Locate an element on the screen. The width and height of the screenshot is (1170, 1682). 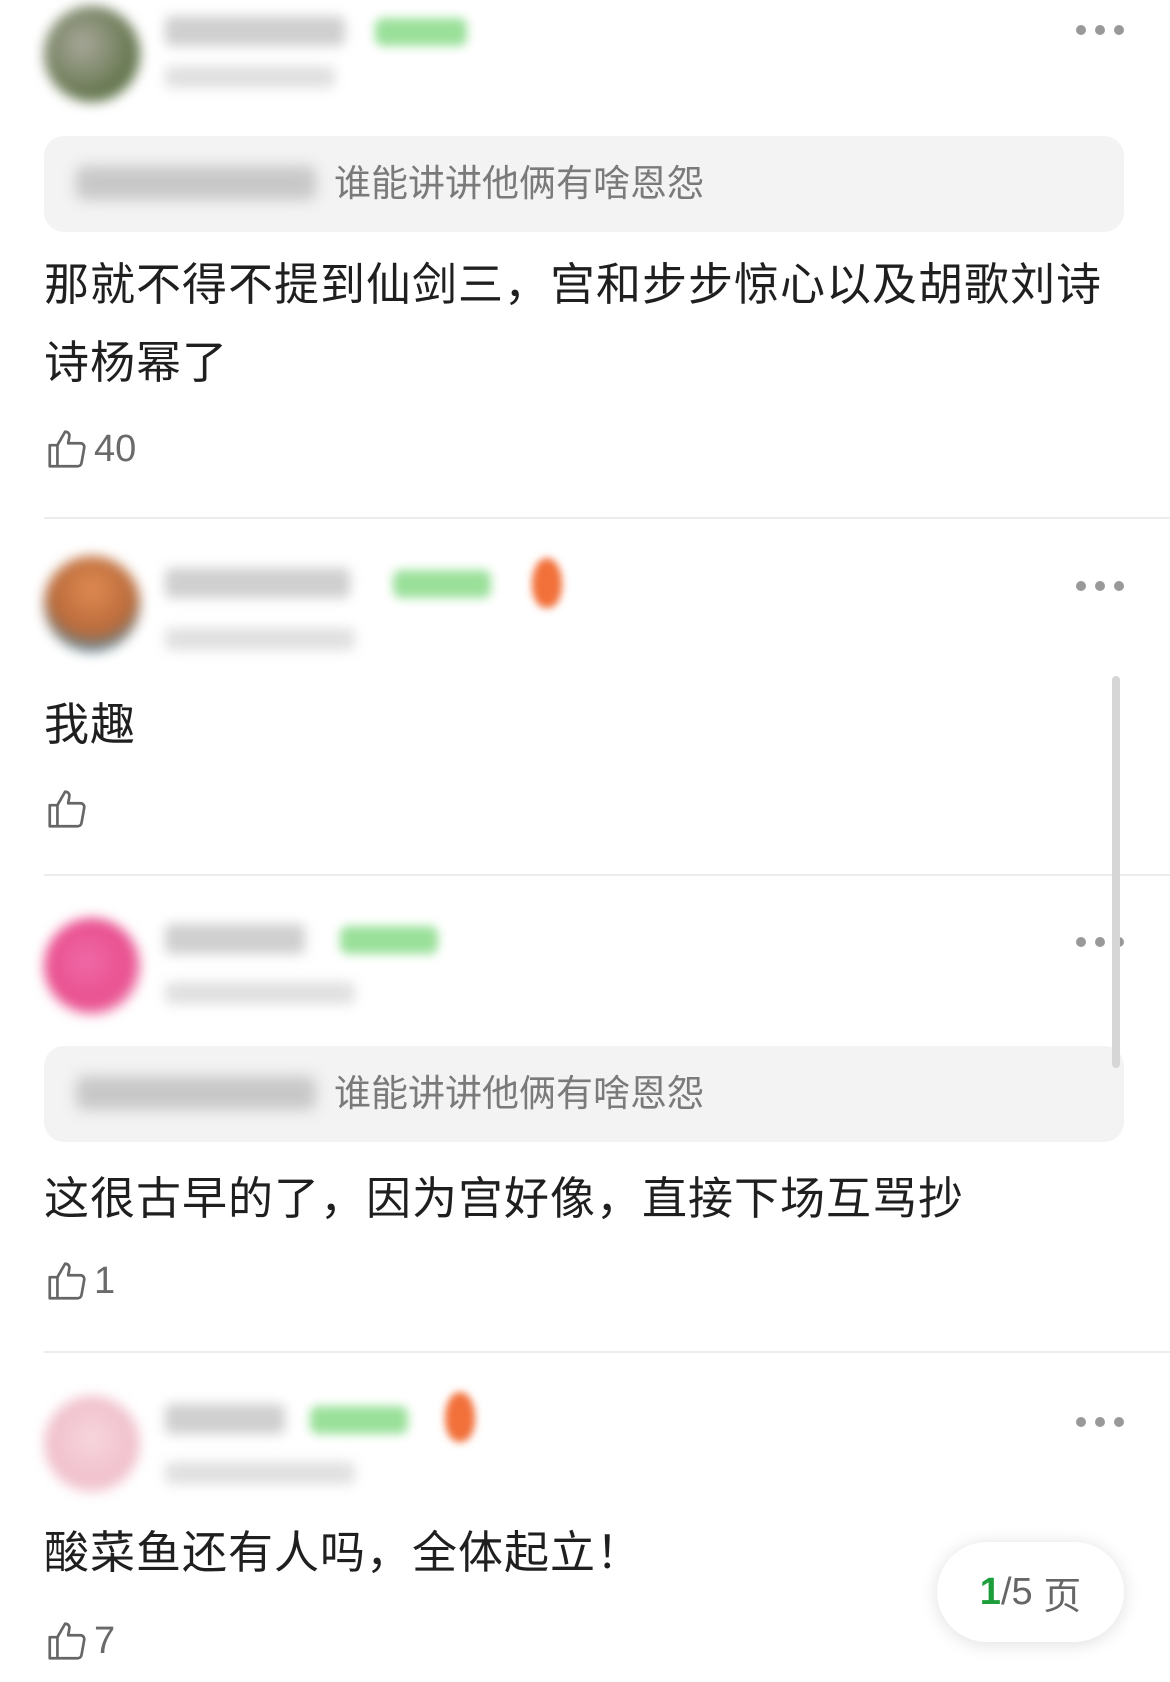
like-button: 7 is located at coordinates (79, 1641).